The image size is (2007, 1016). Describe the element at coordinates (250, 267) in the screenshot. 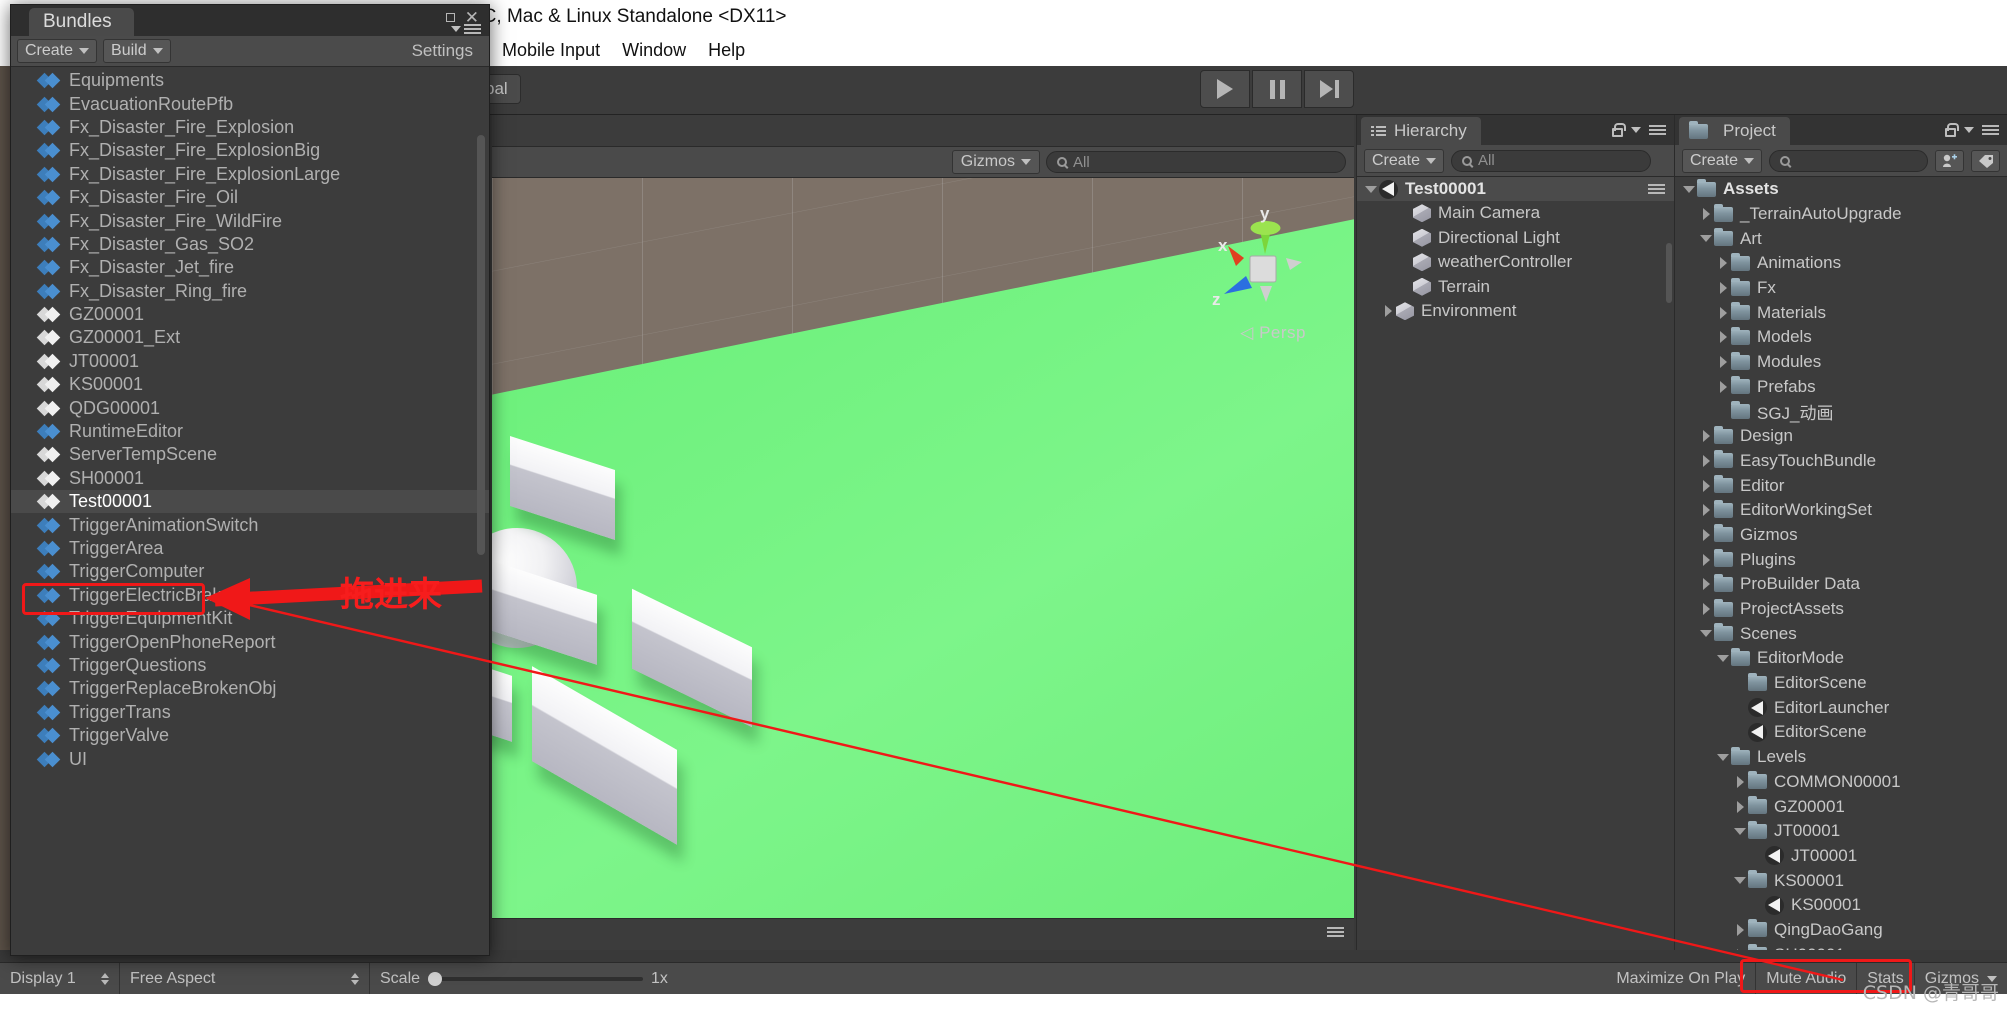

I see `bundle-list-item: Fx_Disaster_Jet_fire` at that location.